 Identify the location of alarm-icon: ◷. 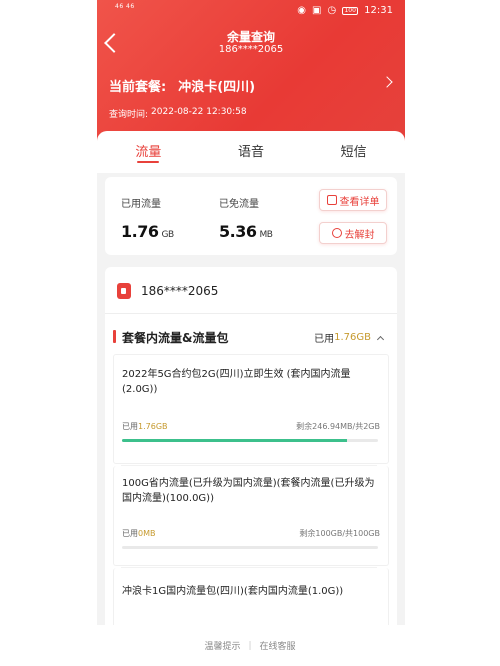
(332, 10).